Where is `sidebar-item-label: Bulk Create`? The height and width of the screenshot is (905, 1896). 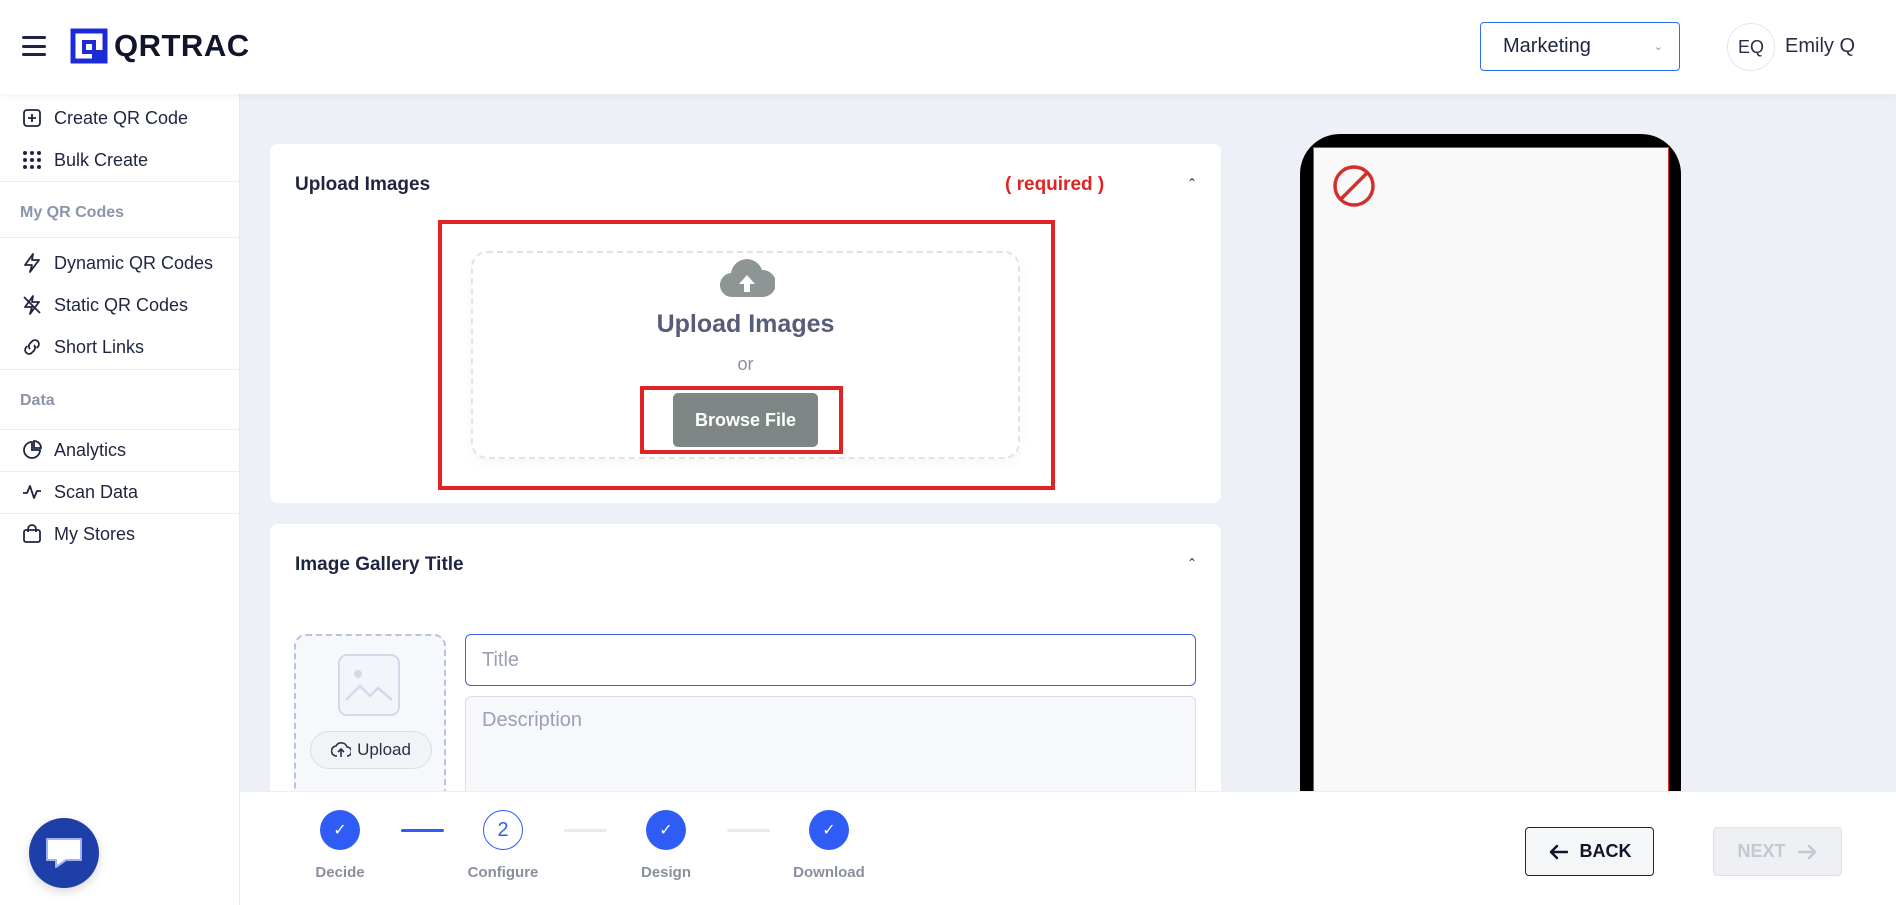
sidebar-item-label: Bulk Create is located at coordinates (101, 159).